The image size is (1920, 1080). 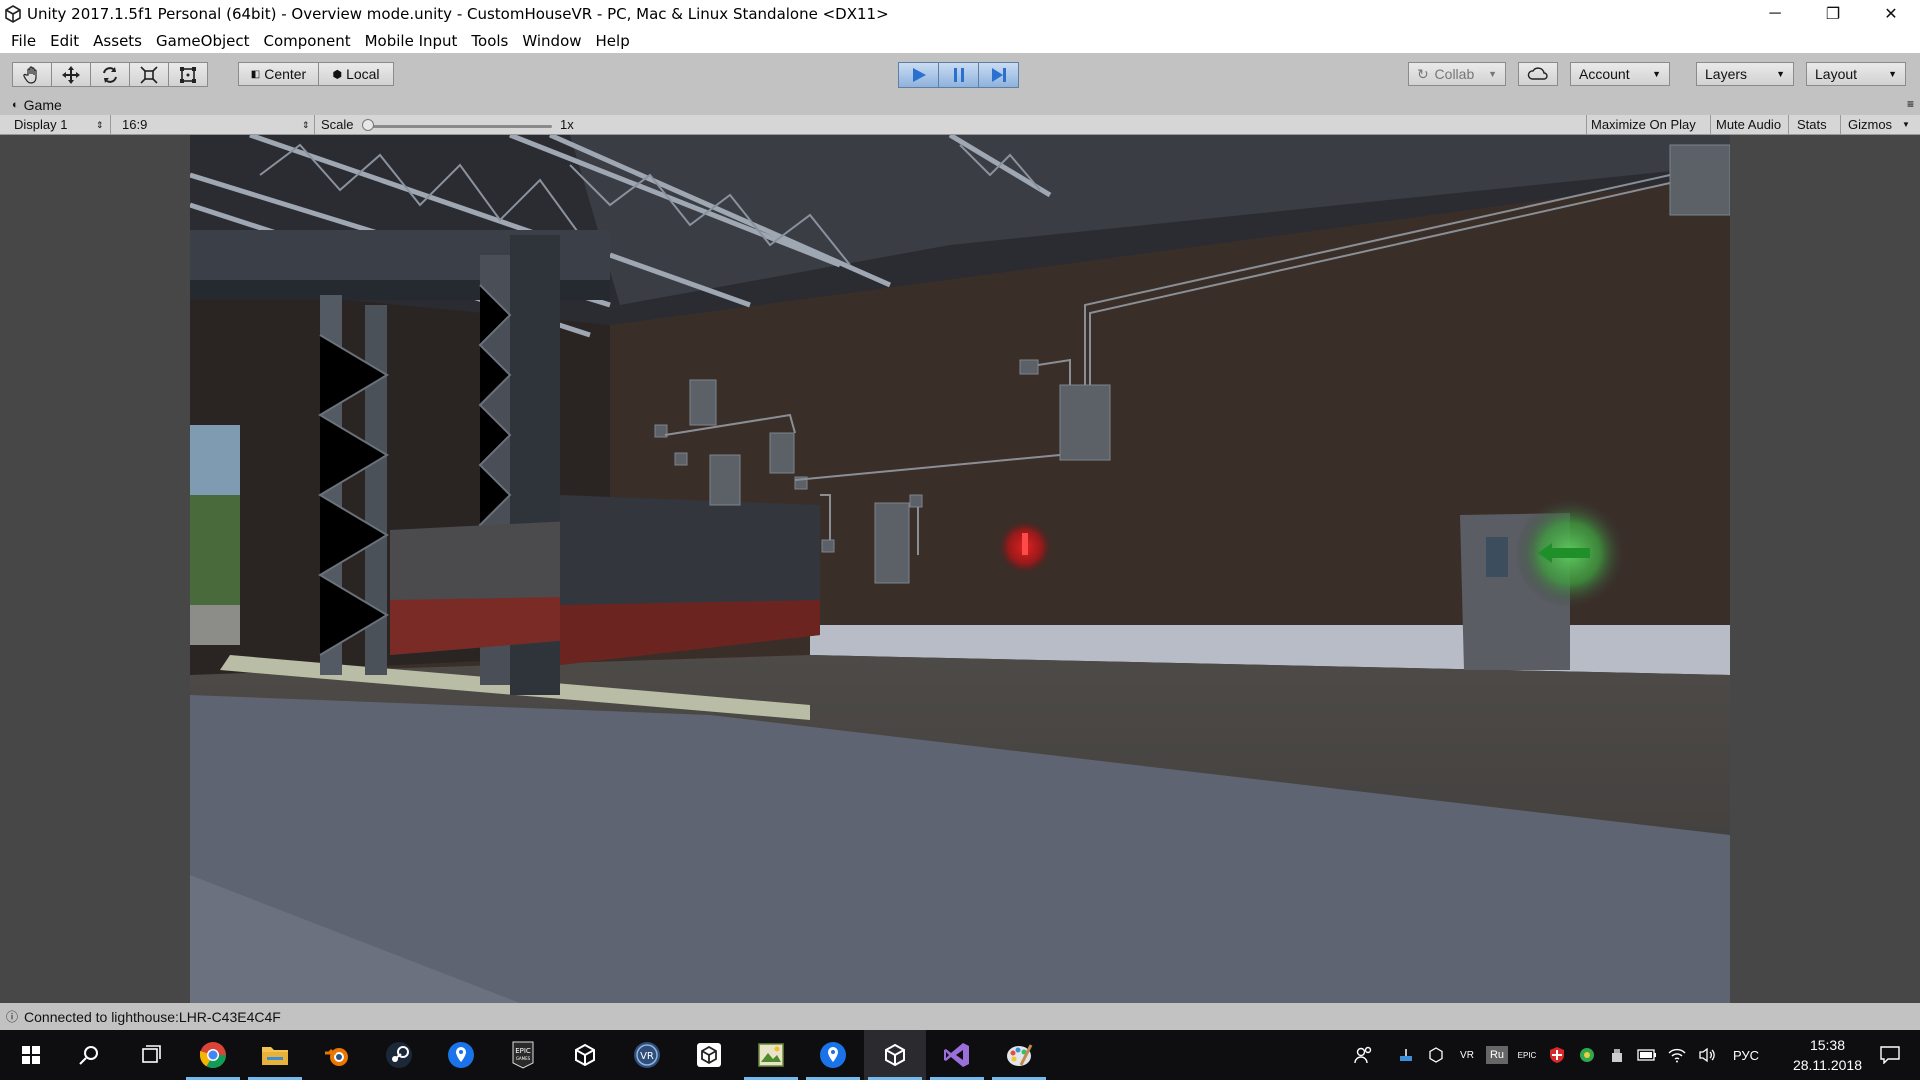 I want to click on green-tray-icon, so click(x=1587, y=1055).